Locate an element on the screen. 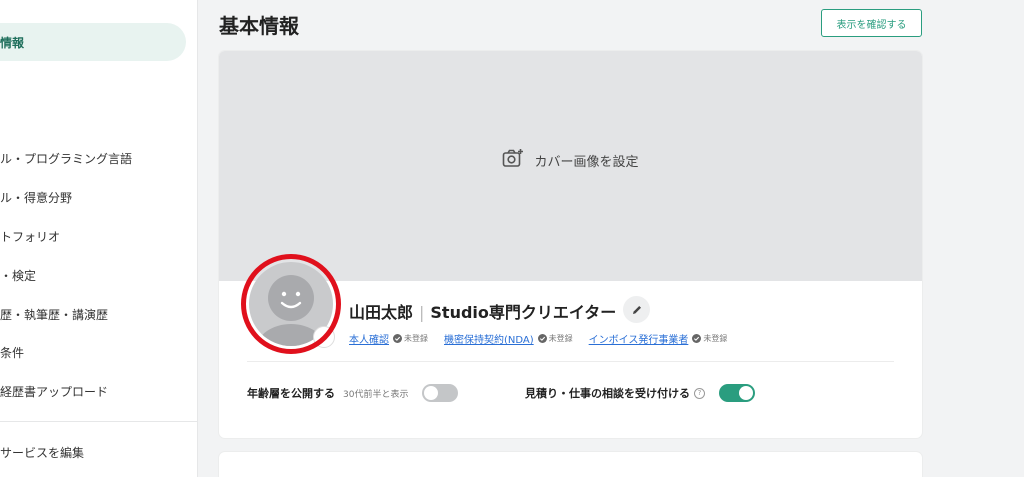  pencil-icon is located at coordinates (636, 309).